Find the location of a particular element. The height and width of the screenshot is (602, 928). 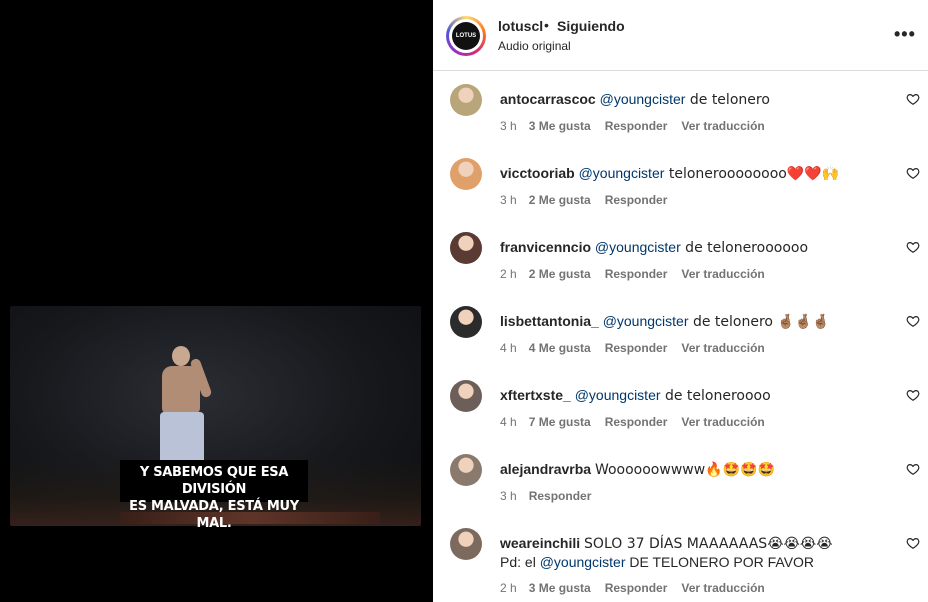

follow-status-button: Siguiendo is located at coordinates (591, 26).